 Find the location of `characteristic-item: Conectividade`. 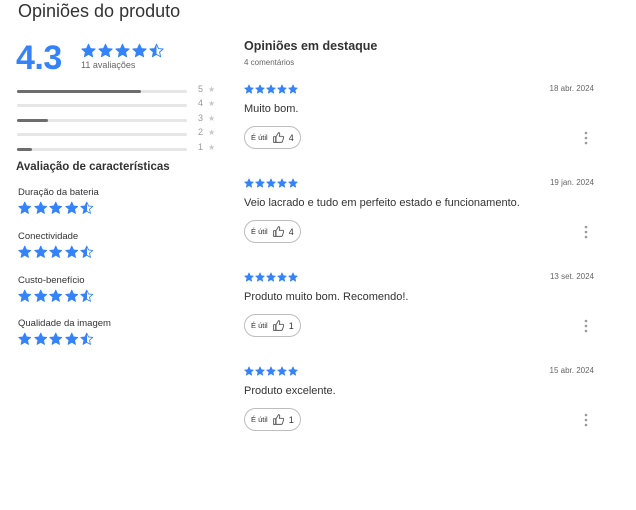

characteristic-item: Conectividade is located at coordinates (56, 245).